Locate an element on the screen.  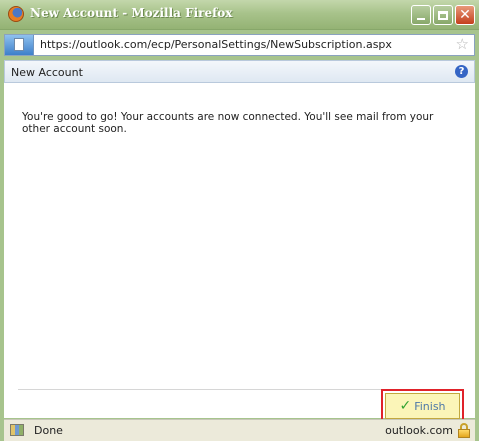
firefox-icon is located at coordinates (16, 14).